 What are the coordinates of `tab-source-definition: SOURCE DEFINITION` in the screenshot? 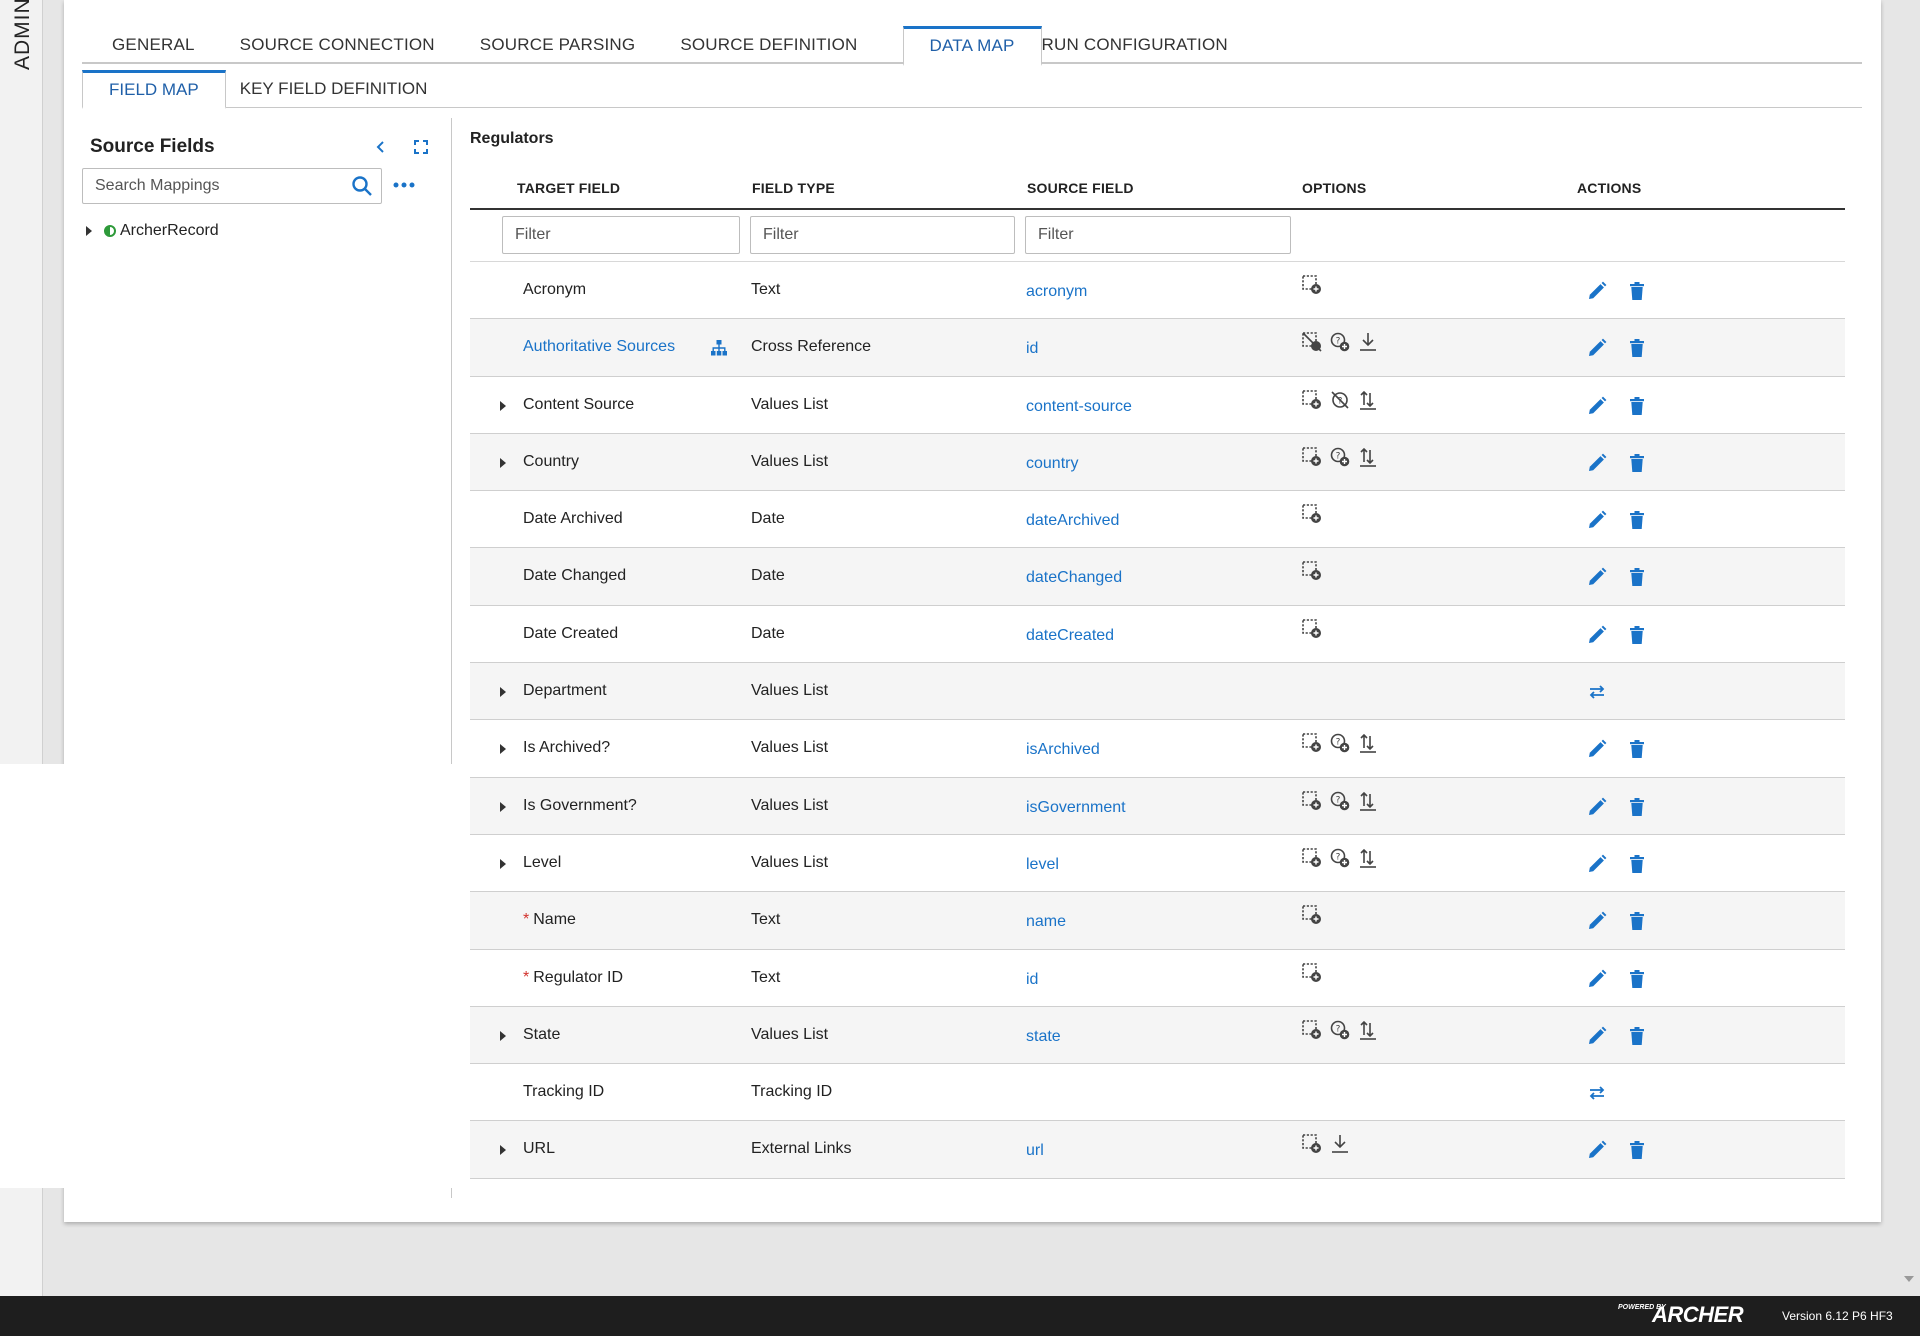 It's located at (791, 45).